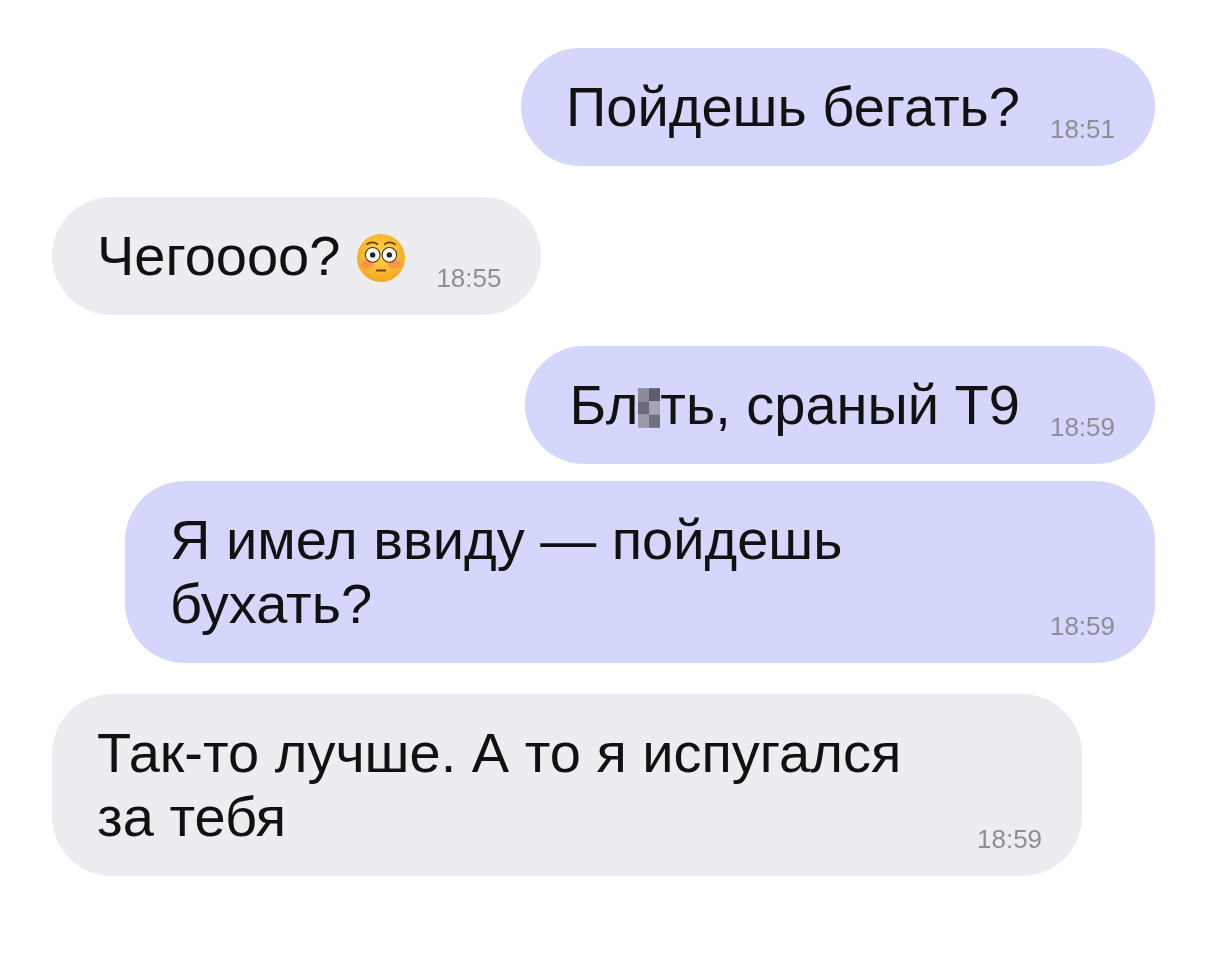 This screenshot has height=955, width=1227. Describe the element at coordinates (499, 784) in the screenshot. I see `message-text: Так-то лучше. А то я испугался за тебя` at that location.